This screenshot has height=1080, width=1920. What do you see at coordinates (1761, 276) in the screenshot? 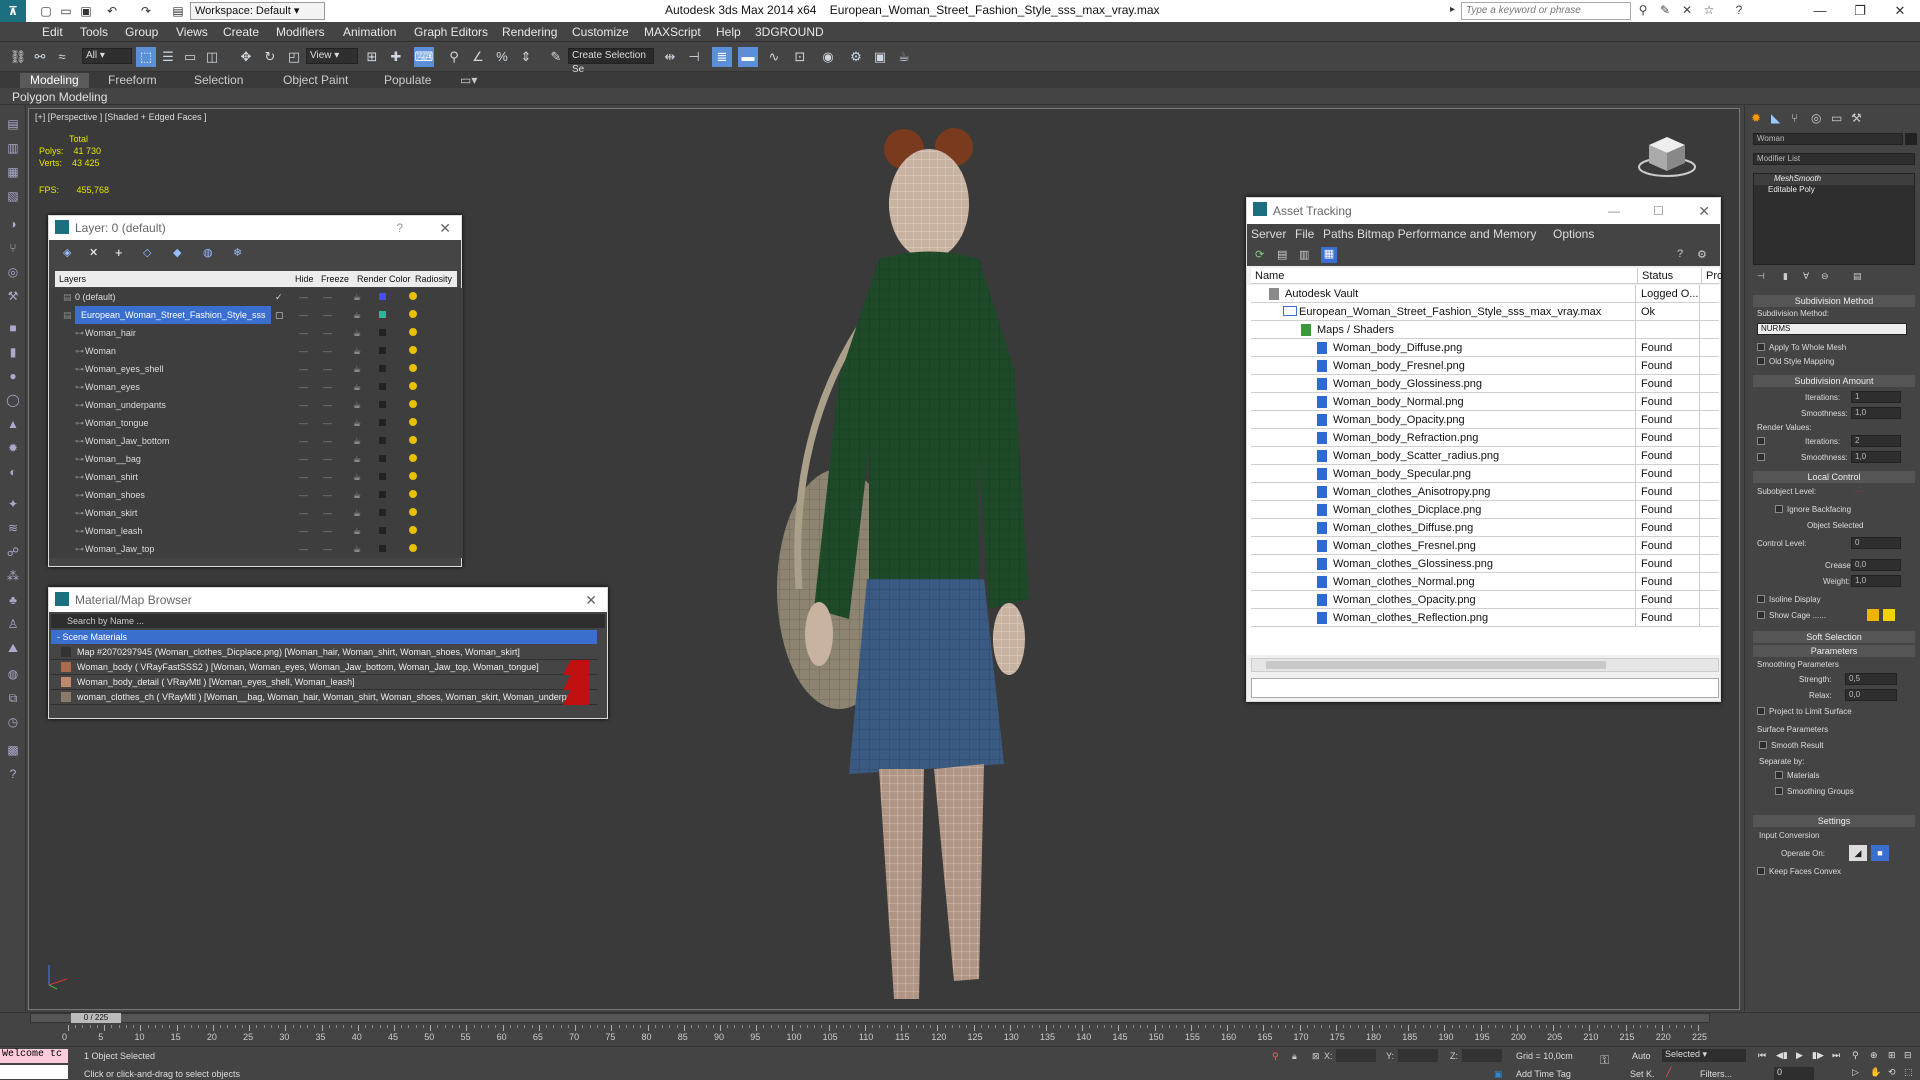
I see `pin-stack-icon: ⊣` at bounding box center [1761, 276].